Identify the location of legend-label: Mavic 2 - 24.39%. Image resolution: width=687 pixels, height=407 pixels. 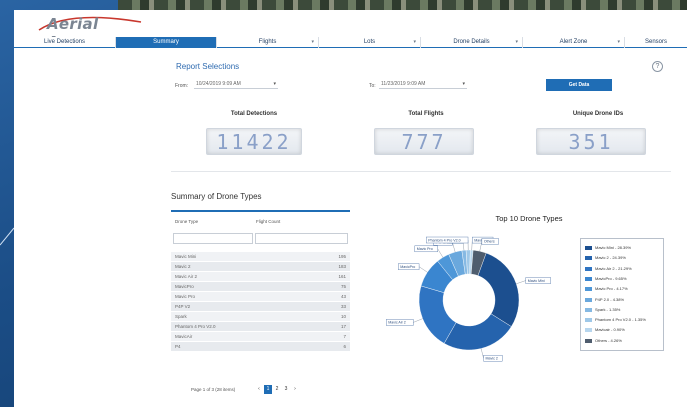
(610, 258).